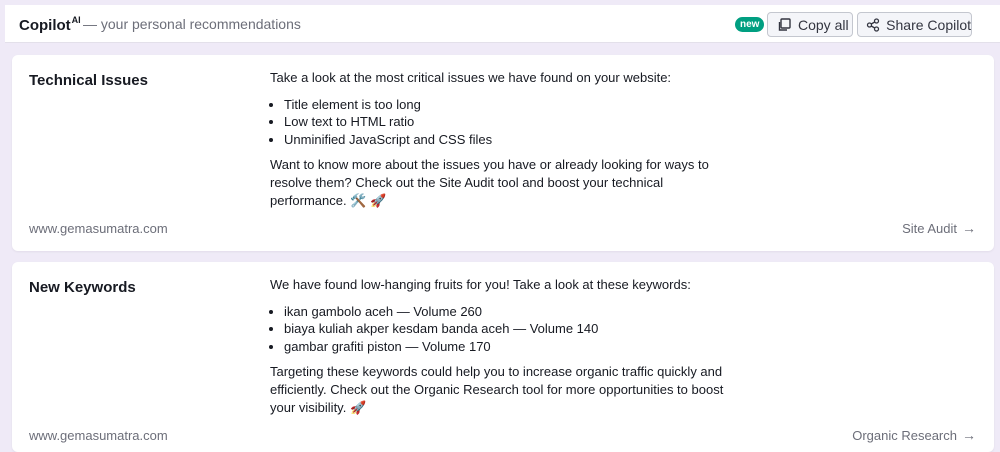 Image resolution: width=1000 pixels, height=452 pixels. Describe the element at coordinates (929, 228) in the screenshot. I see `site-audit-label: Site Audit` at that location.